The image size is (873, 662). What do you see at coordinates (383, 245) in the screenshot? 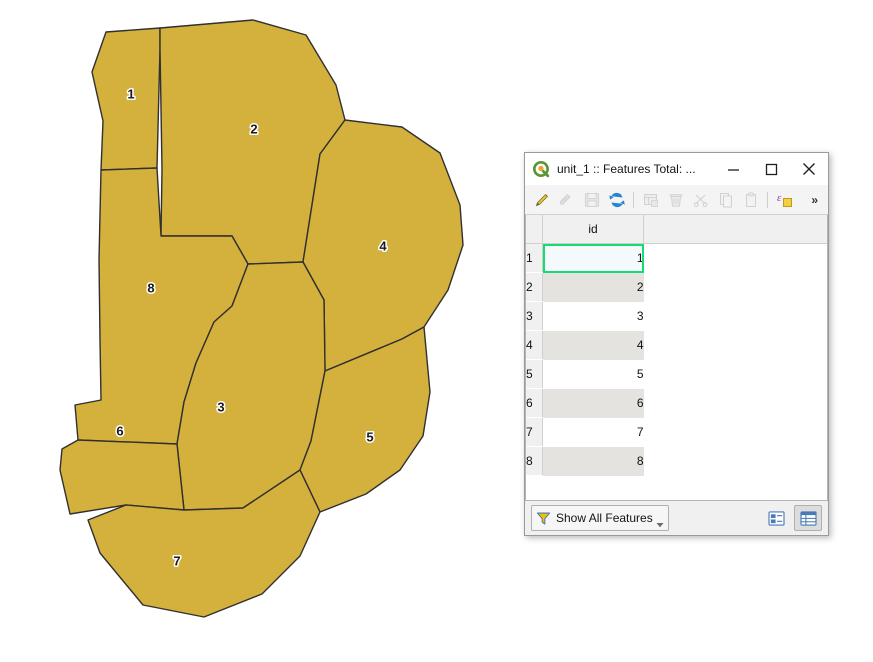
I see `map-label-4: 4` at bounding box center [383, 245].